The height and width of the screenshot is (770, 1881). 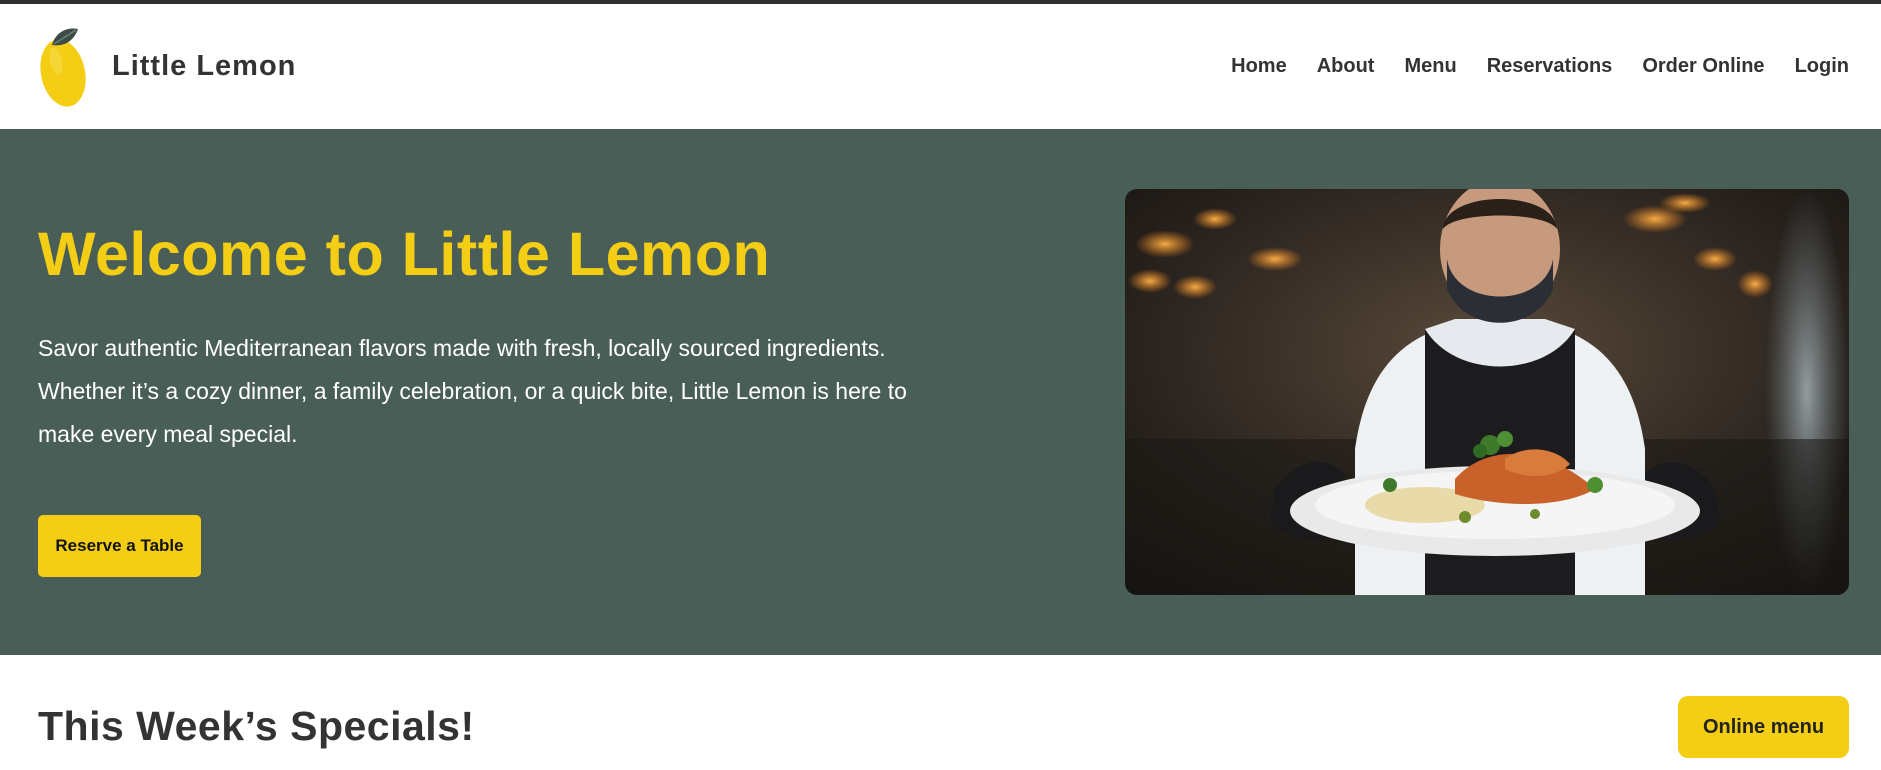 What do you see at coordinates (1550, 66) in the screenshot?
I see `nav-reservations: Reservations` at bounding box center [1550, 66].